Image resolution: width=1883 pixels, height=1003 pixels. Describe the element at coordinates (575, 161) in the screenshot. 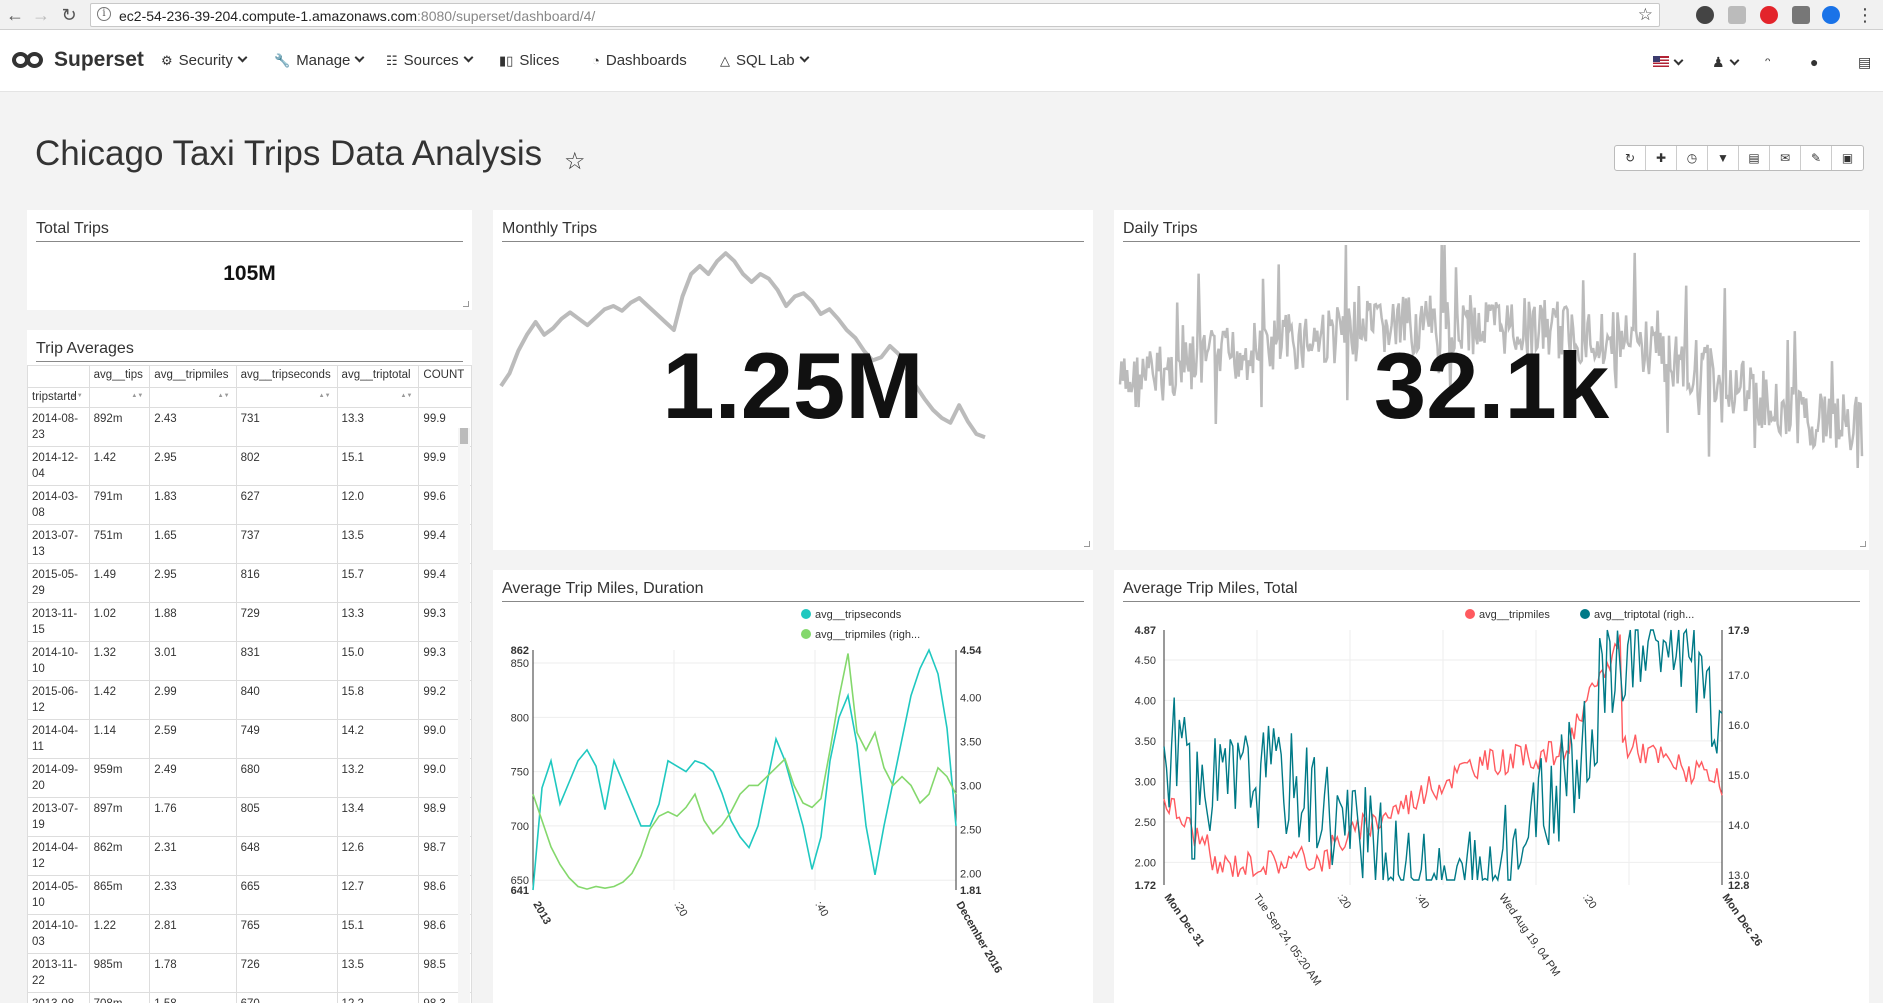

I see `favorite-star-icon: ☆` at that location.